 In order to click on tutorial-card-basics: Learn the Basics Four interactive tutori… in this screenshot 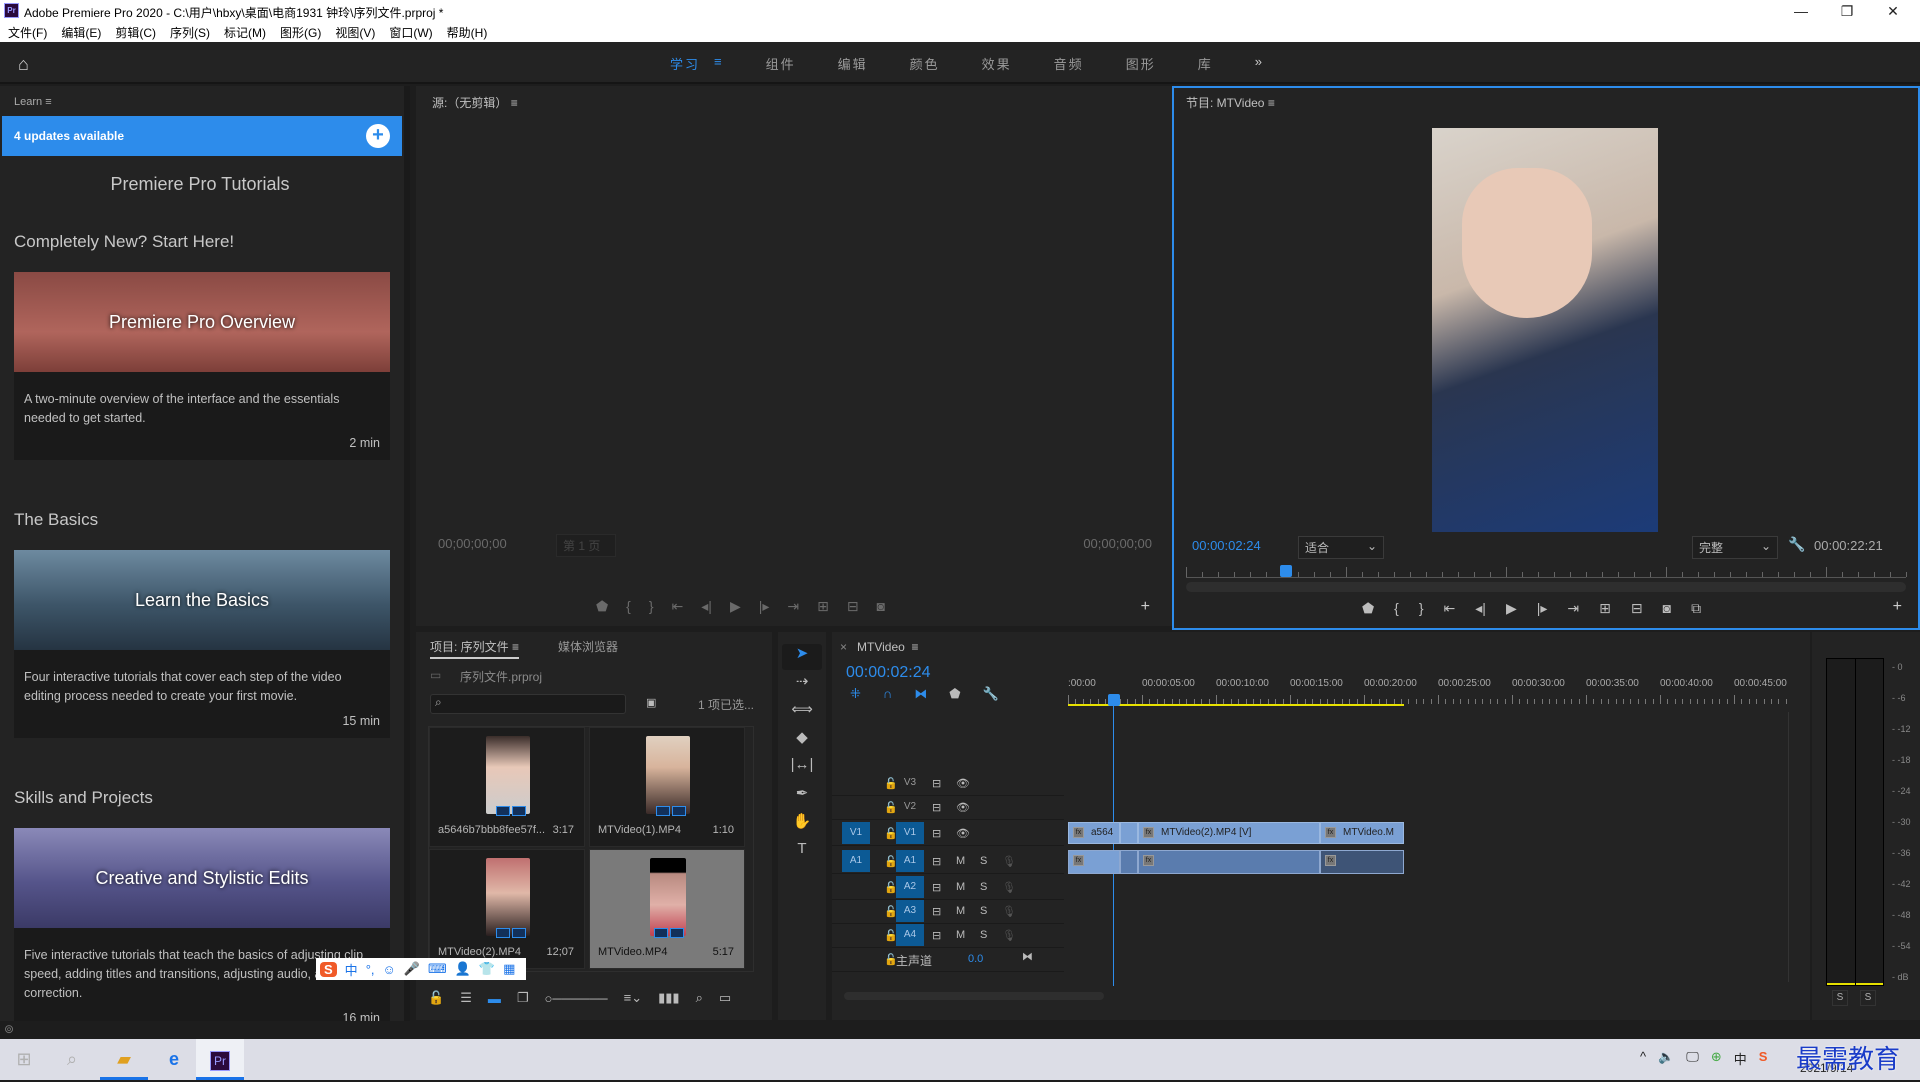, I will do `click(202, 644)`.